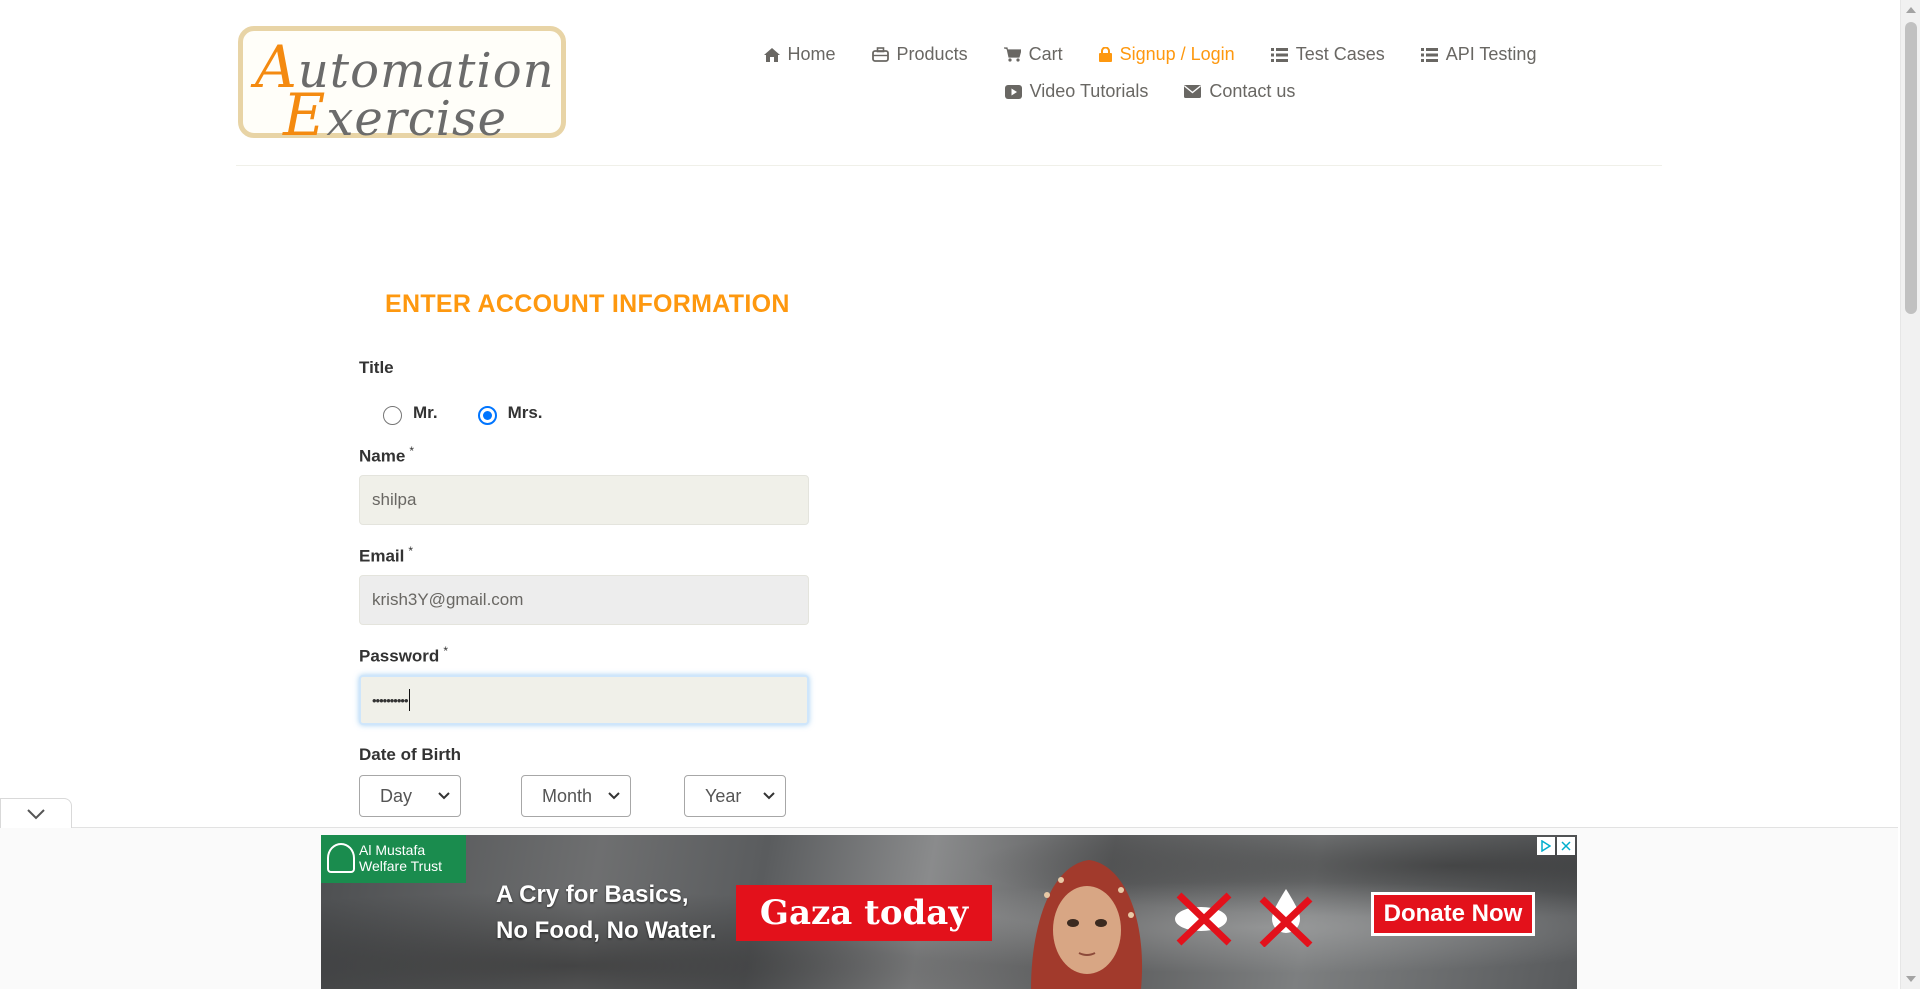  What do you see at coordinates (1013, 91) in the screenshot?
I see `youtube-icon` at bounding box center [1013, 91].